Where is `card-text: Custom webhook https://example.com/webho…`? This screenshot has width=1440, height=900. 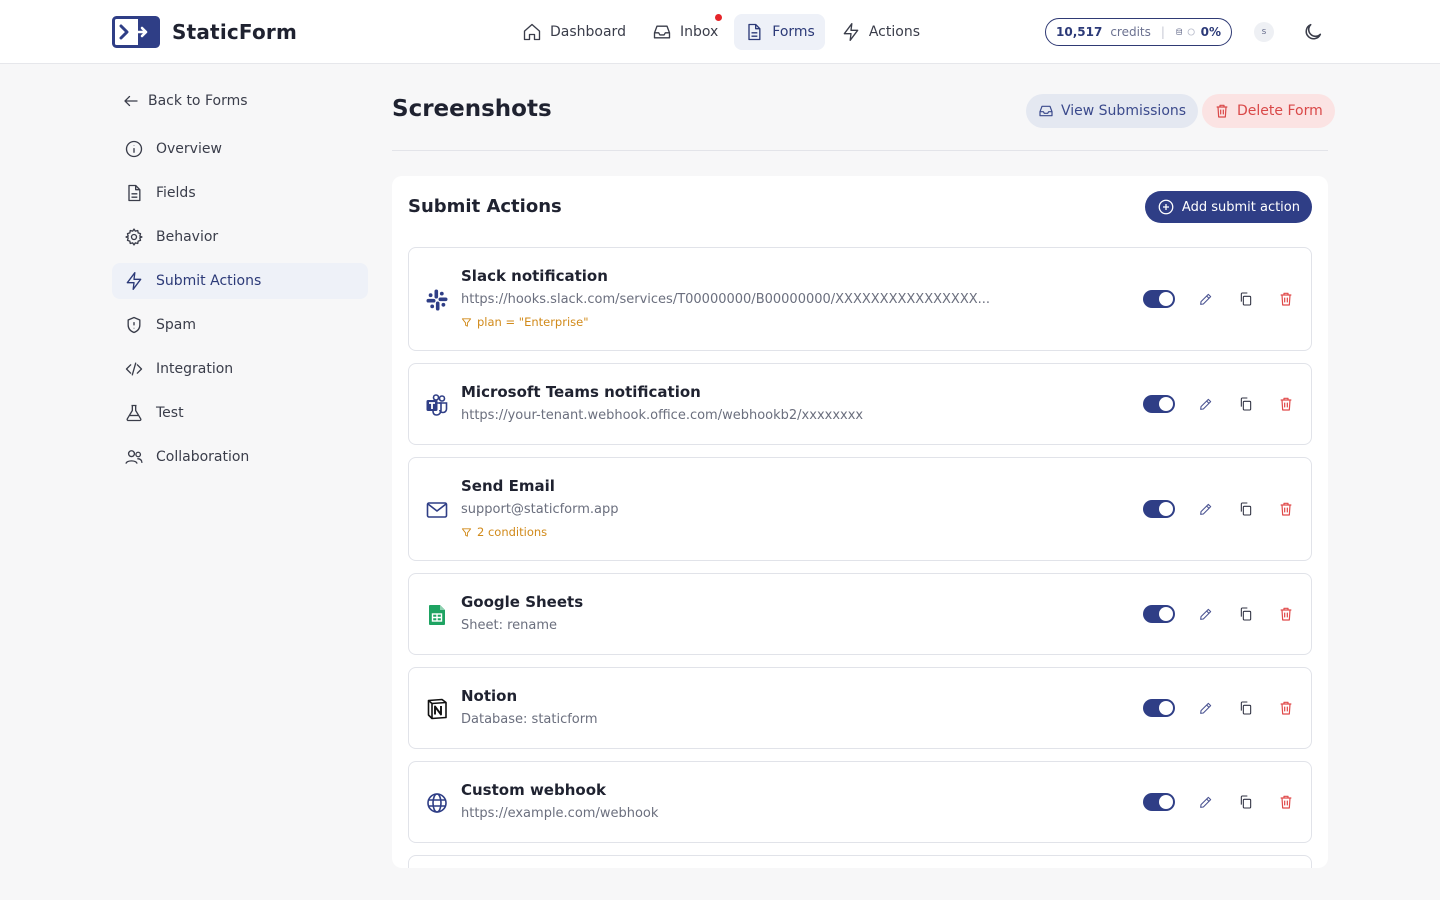 card-text: Custom webhook https://example.com/webho… is located at coordinates (751, 801).